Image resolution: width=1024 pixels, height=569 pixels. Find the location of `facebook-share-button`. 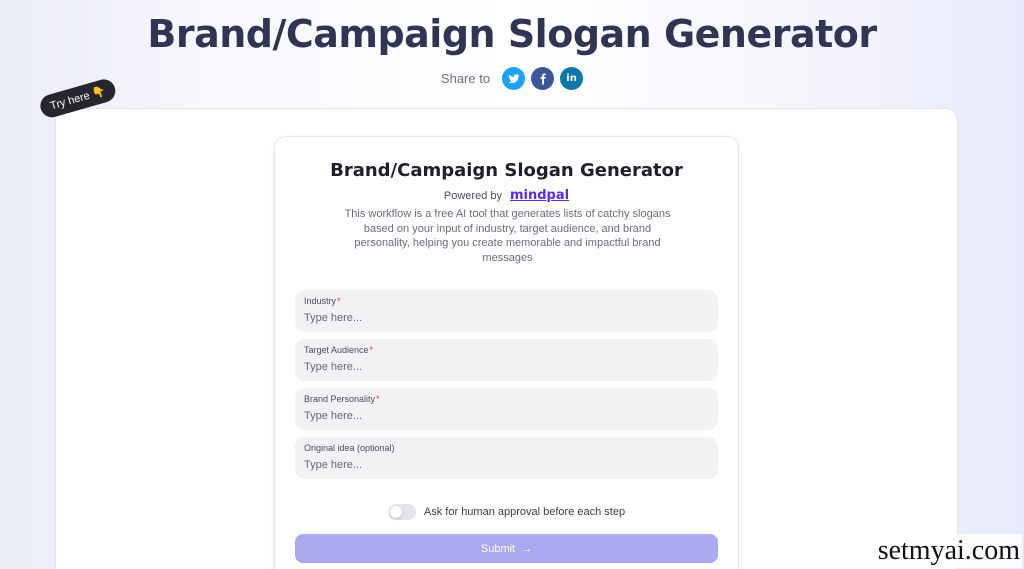

facebook-share-button is located at coordinates (543, 78).